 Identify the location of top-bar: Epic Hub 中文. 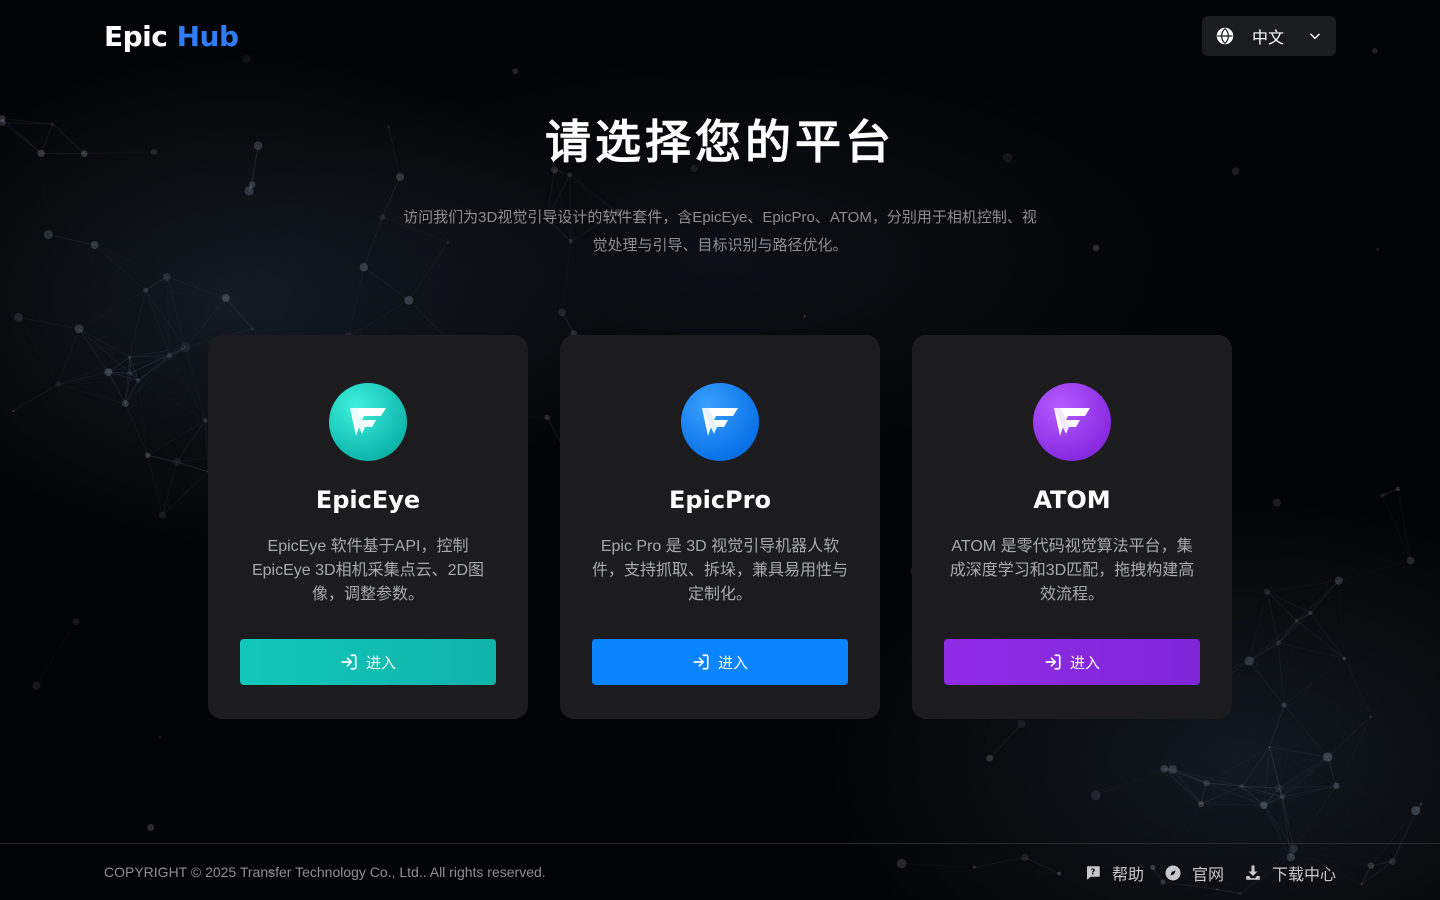
(720, 38).